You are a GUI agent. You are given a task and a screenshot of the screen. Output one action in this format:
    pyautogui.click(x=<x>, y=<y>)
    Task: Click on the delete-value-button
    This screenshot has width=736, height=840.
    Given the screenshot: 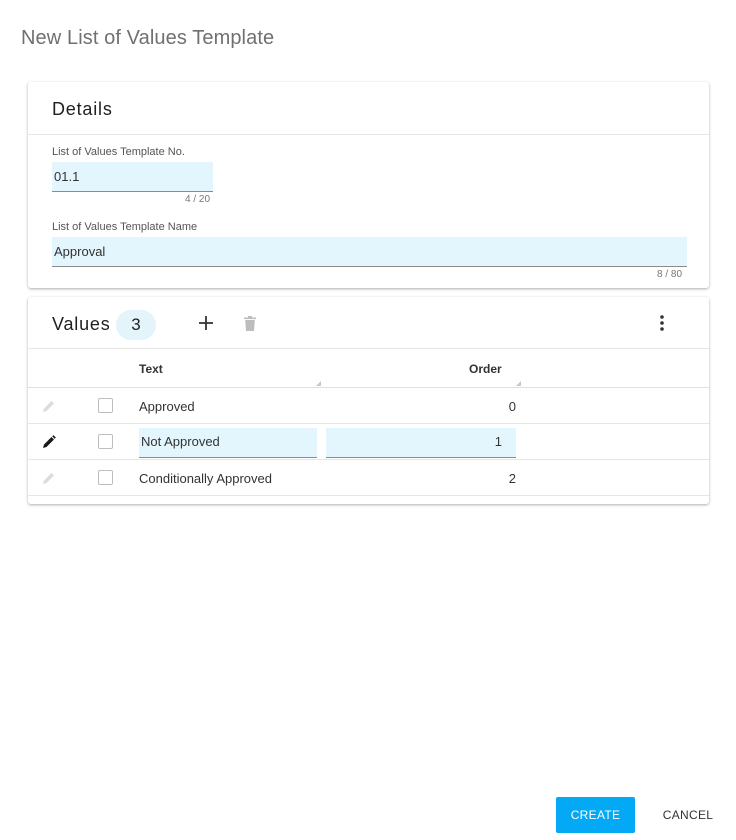 What is the action you would take?
    pyautogui.click(x=250, y=323)
    